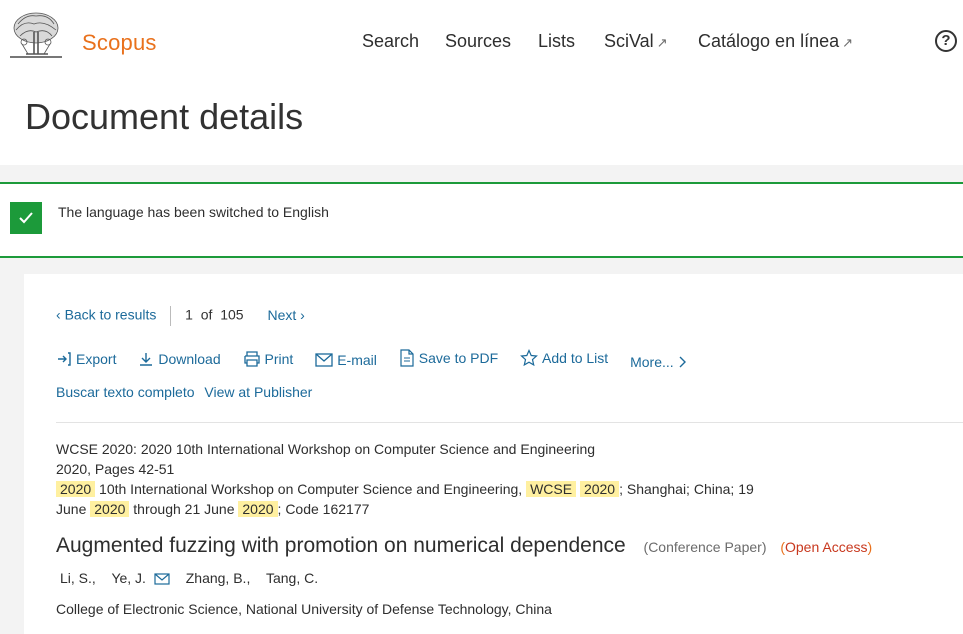 The image size is (963, 634). What do you see at coordinates (769, 41) in the screenshot?
I see `nav-catalogo-label: Catálogo en línea` at bounding box center [769, 41].